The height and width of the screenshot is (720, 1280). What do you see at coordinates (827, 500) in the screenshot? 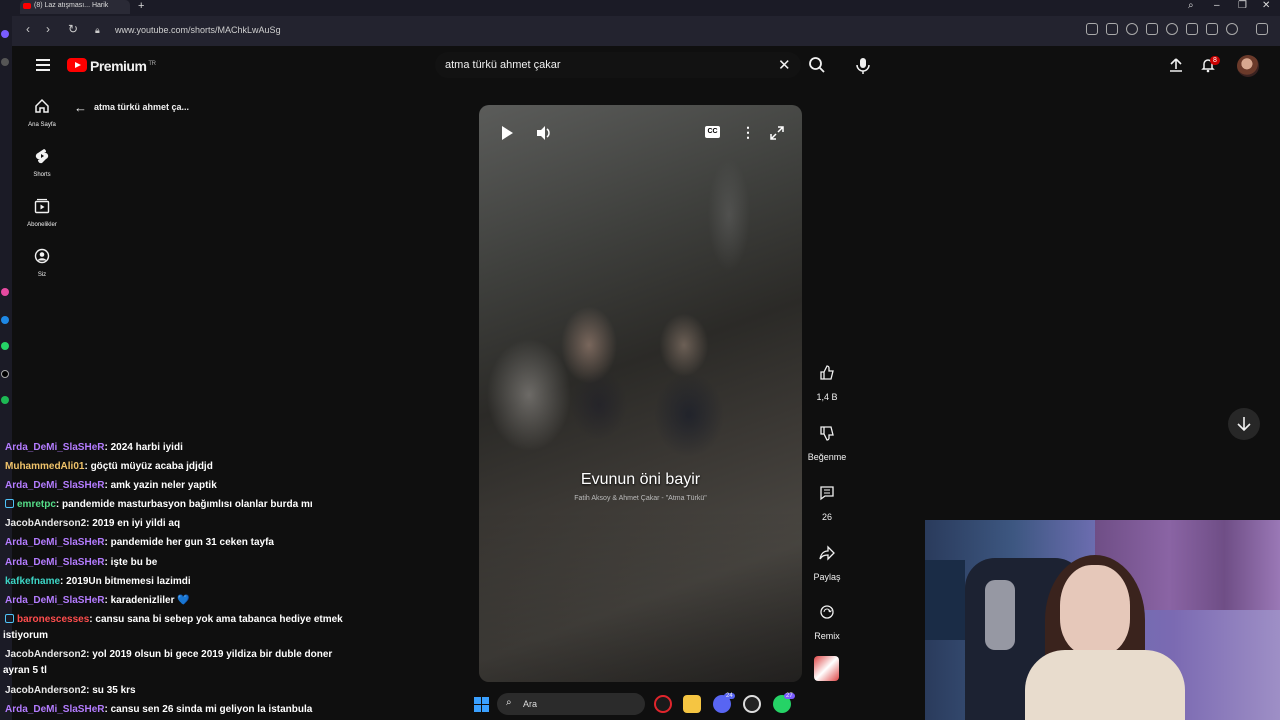
I see `comments-button: 26` at bounding box center [827, 500].